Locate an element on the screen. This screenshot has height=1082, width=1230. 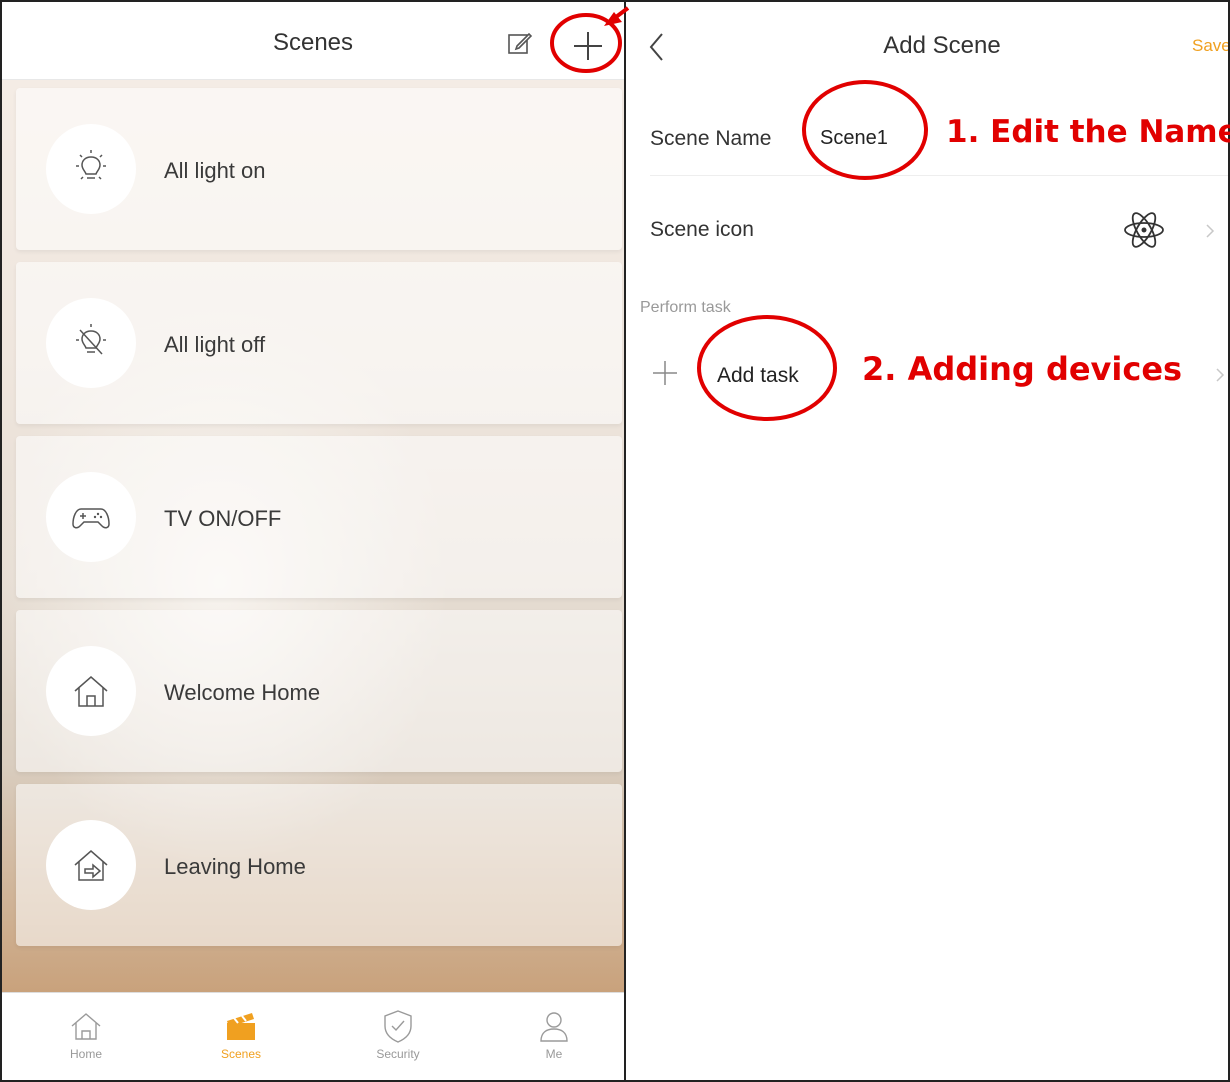
page-title: Add Scene is located at coordinates (942, 45).